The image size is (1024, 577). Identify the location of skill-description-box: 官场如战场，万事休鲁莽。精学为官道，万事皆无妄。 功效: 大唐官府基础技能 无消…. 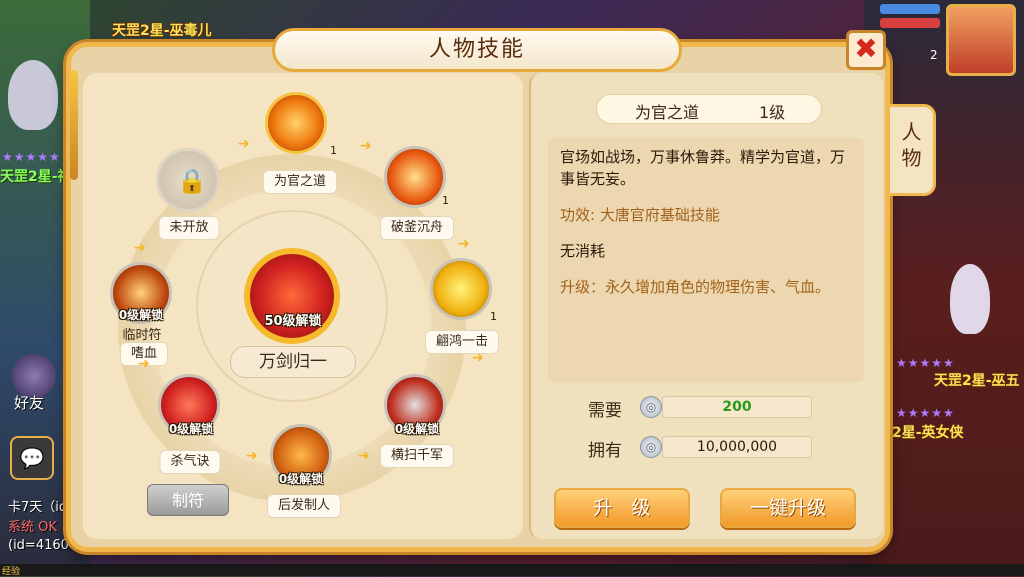
(706, 260).